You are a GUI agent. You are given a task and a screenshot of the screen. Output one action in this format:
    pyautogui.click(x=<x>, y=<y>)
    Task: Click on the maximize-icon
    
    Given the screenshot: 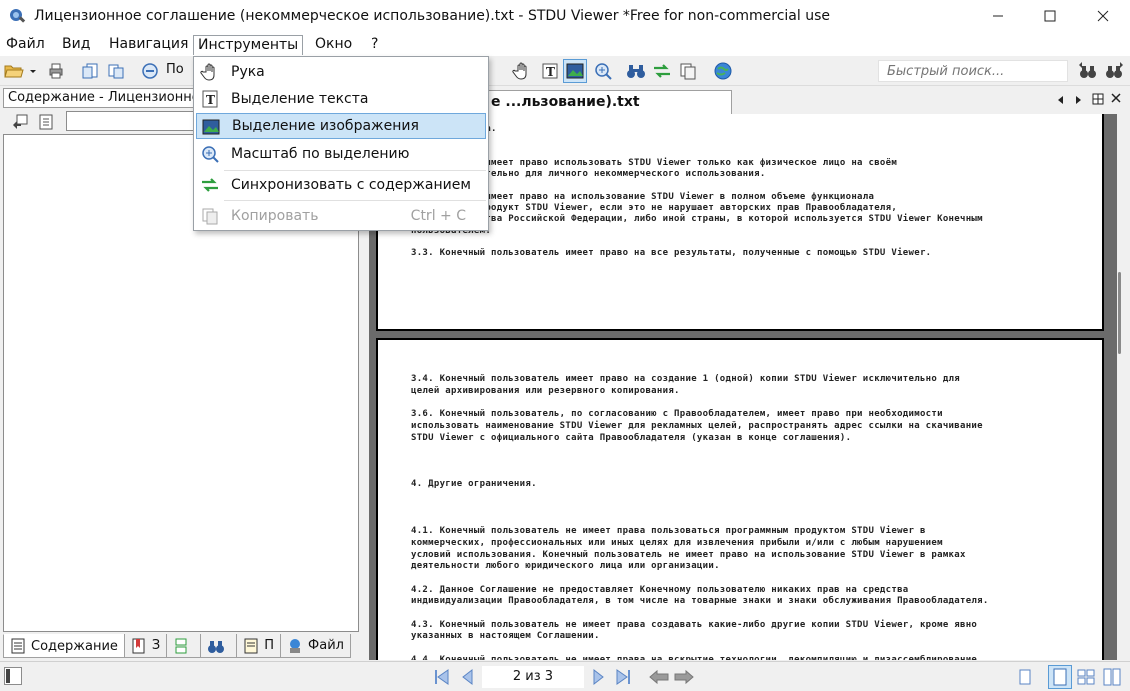 What is the action you would take?
    pyautogui.click(x=1050, y=16)
    